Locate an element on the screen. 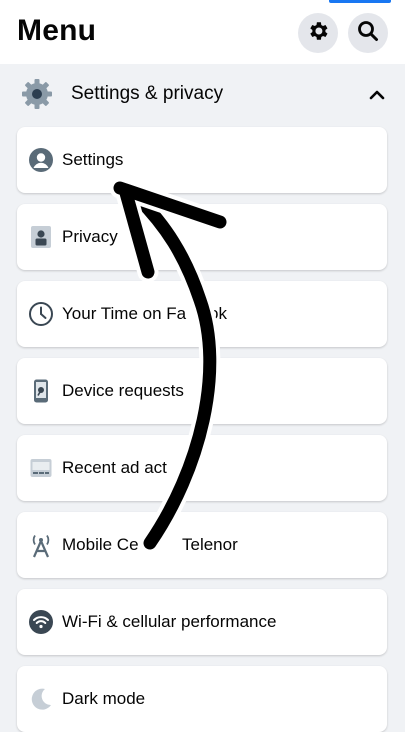 This screenshot has width=405, height=732. item-label: Settings is located at coordinates (93, 159).